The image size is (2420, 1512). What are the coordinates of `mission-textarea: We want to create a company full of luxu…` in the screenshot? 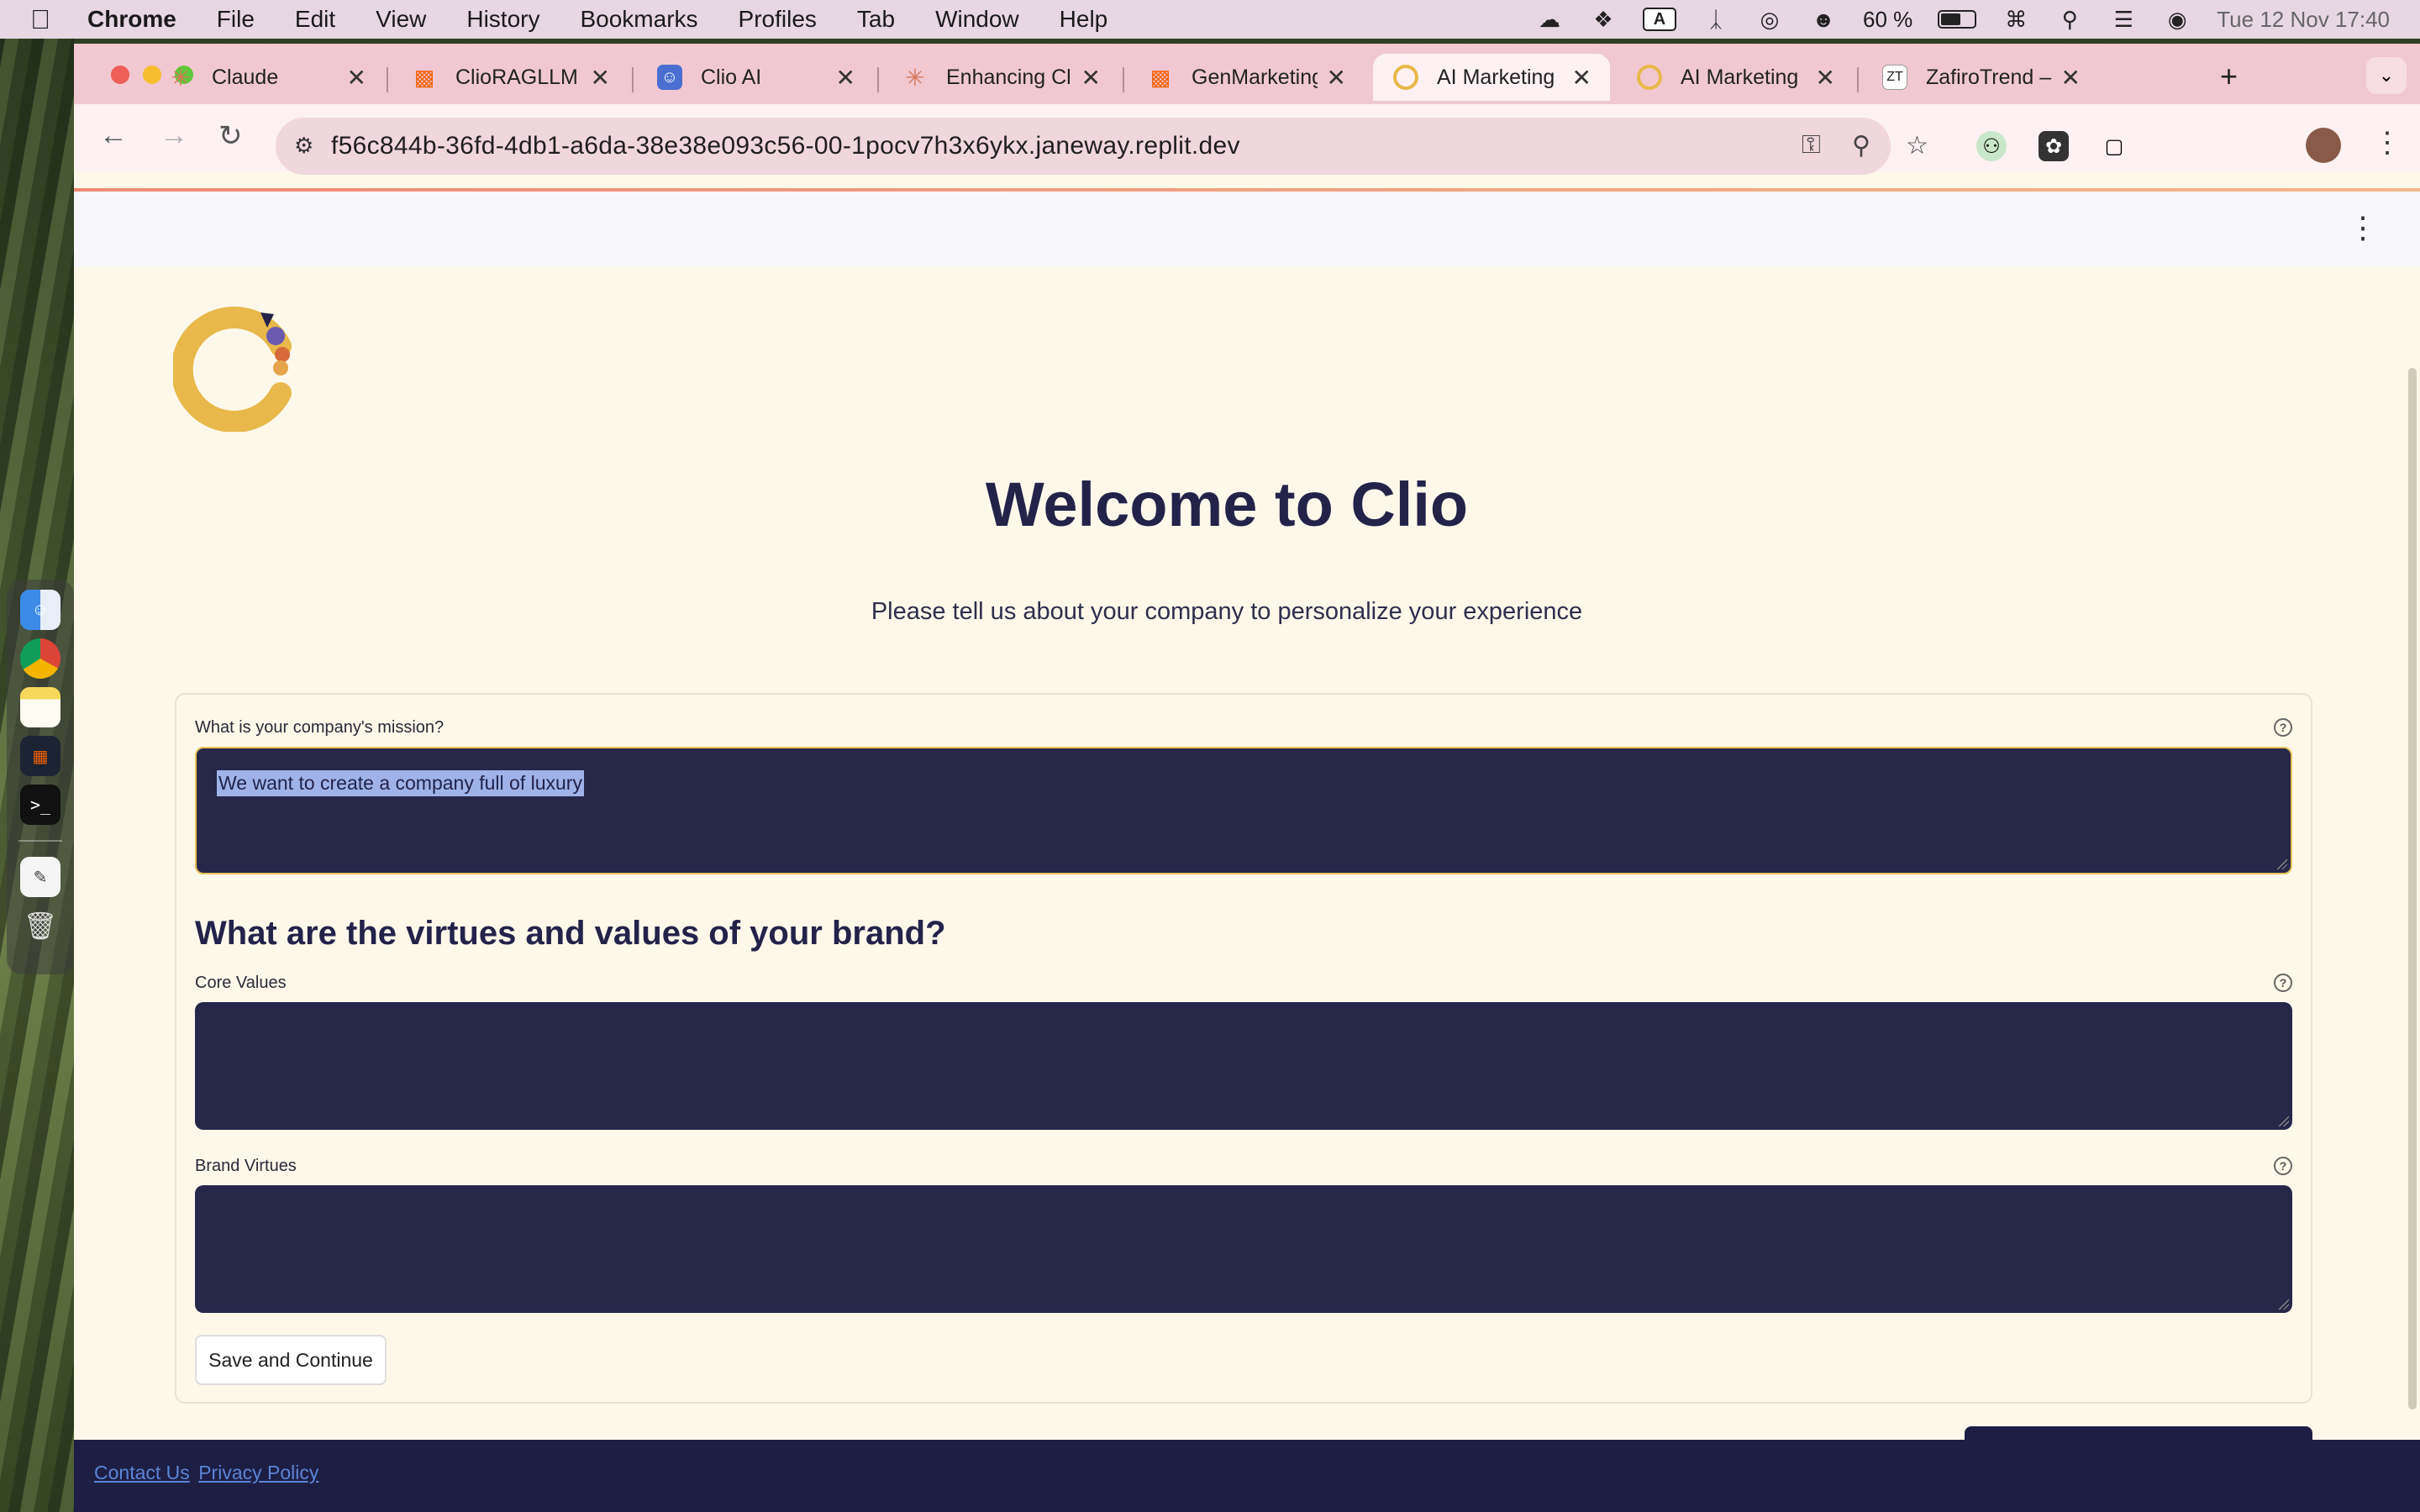 It's located at (1243, 810).